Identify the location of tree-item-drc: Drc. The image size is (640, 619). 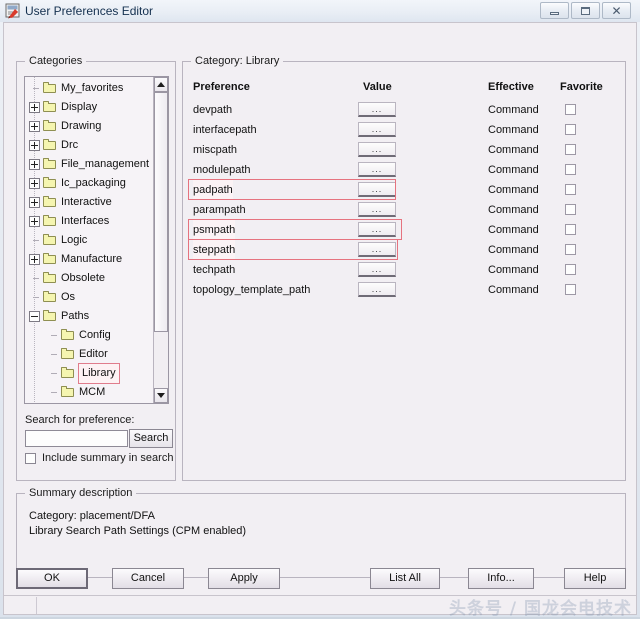
(90, 145).